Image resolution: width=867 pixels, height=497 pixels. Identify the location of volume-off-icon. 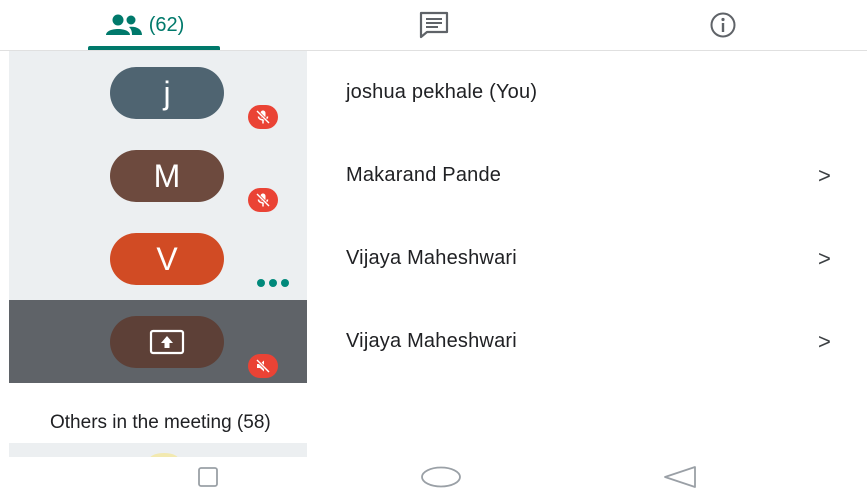
(263, 366).